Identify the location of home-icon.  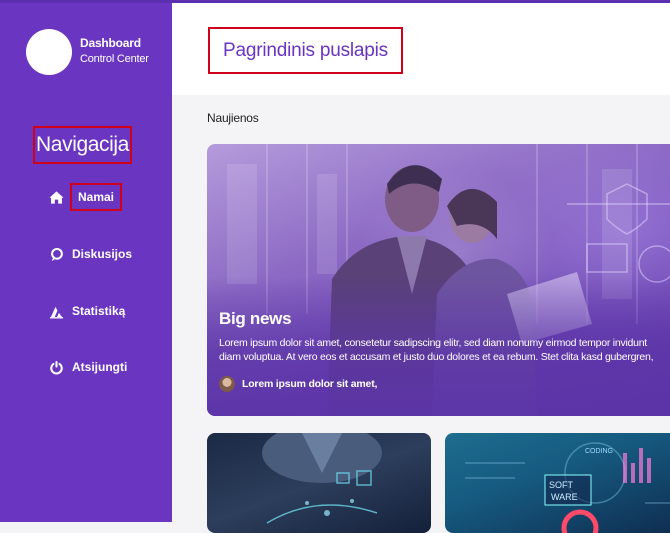
(56, 197).